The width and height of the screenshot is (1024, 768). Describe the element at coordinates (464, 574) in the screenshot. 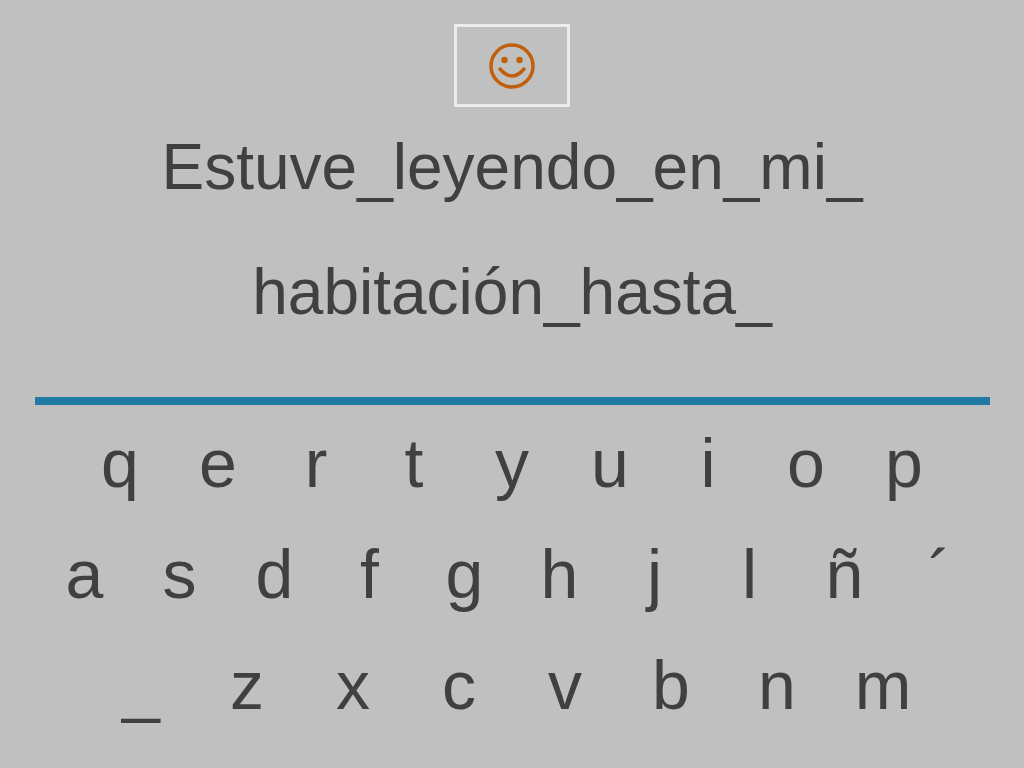

I see `letter-key: g` at that location.